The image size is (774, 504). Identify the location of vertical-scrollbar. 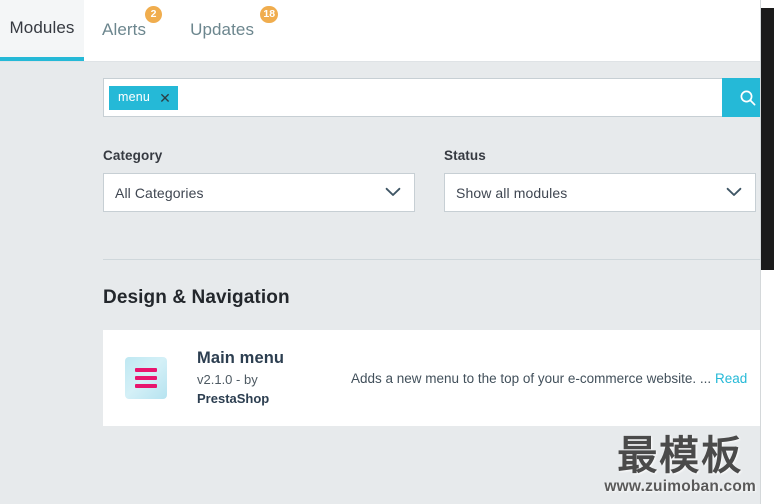
(767, 252).